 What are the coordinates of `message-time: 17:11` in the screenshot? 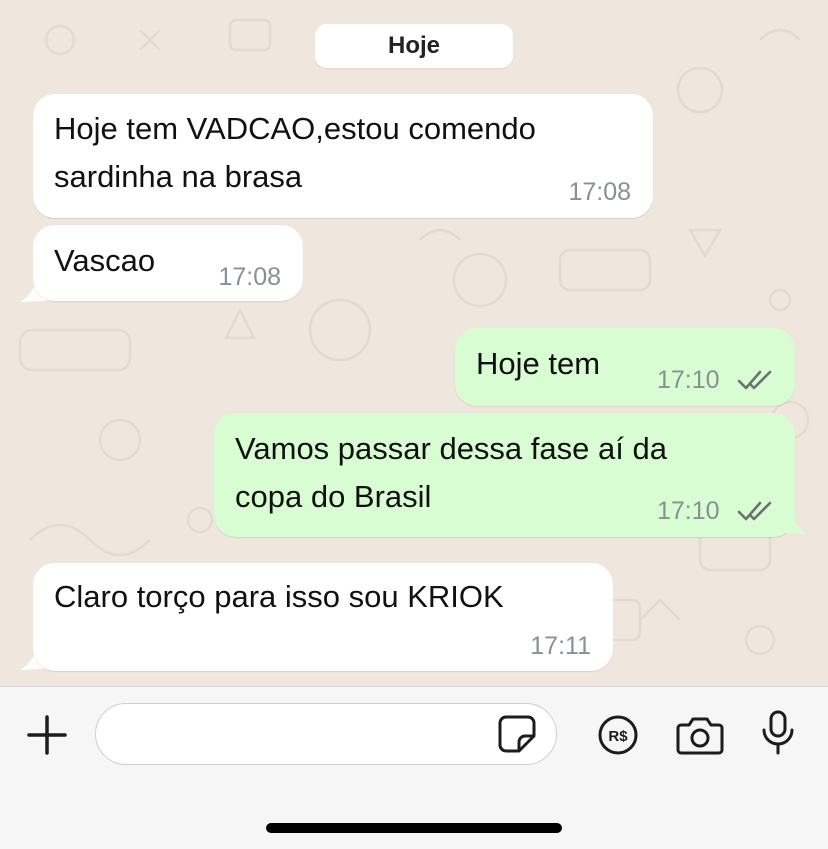 It's located at (560, 646).